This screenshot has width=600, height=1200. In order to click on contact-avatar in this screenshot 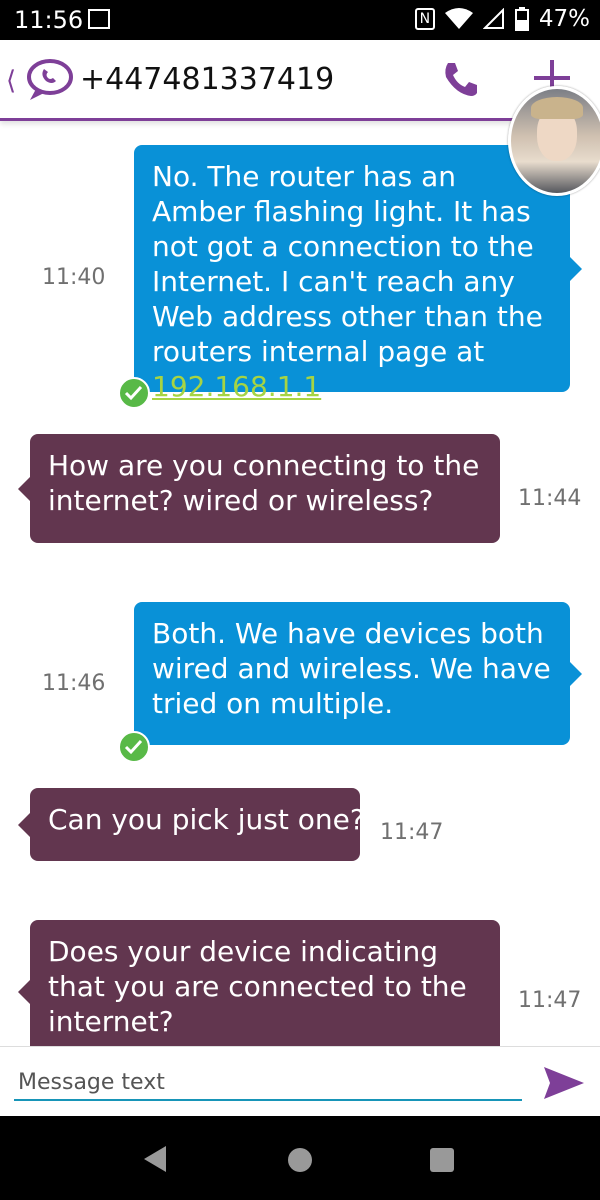, I will do `click(554, 141)`.